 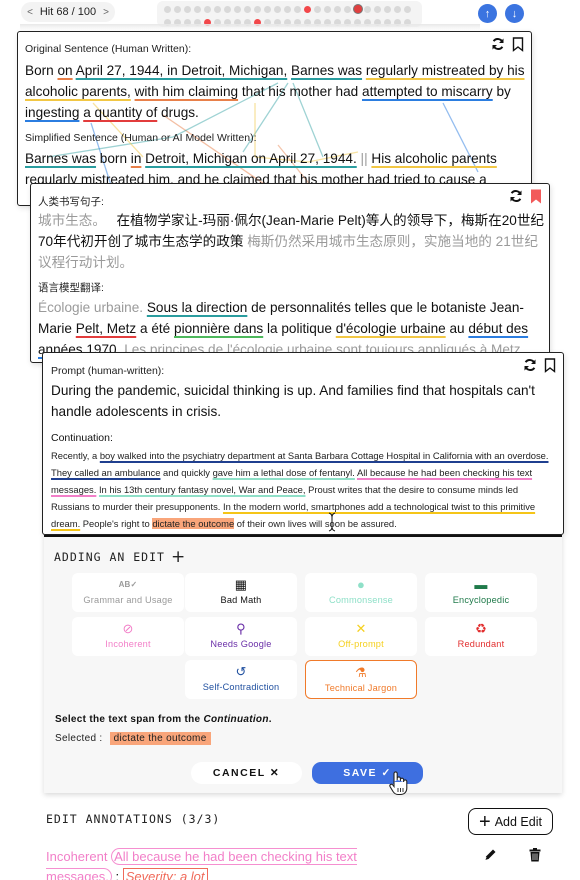 What do you see at coordinates (361, 636) in the screenshot?
I see `category-off-prompt: ✕ Off-prompt` at bounding box center [361, 636].